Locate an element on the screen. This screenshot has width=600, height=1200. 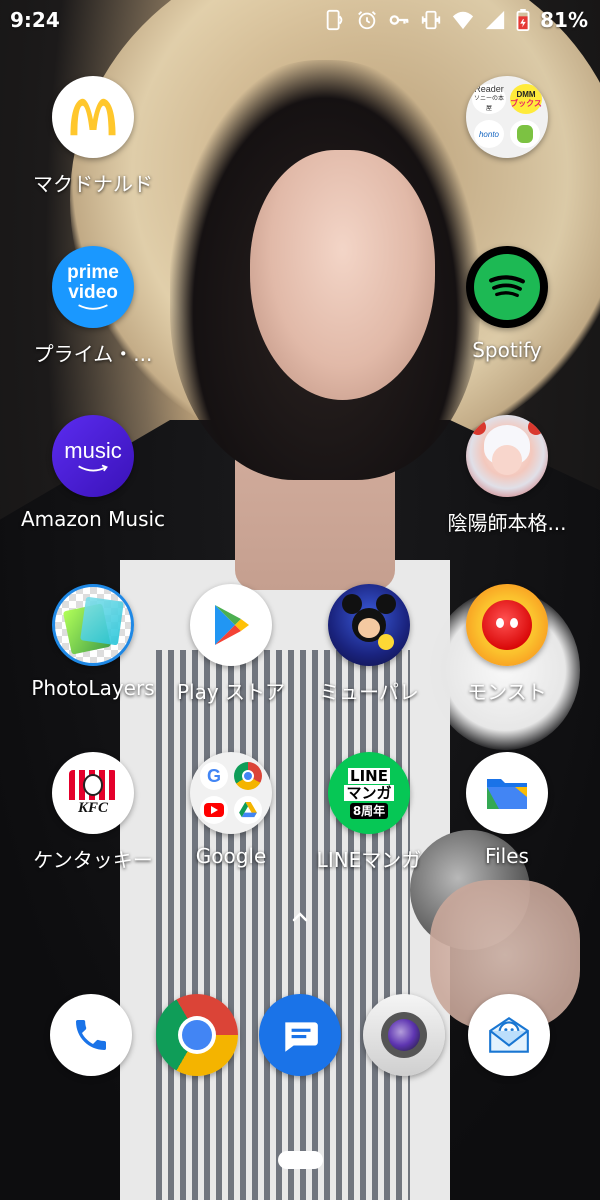
app-mcdonalds: マクドナルド is located at coordinates (93, 136).